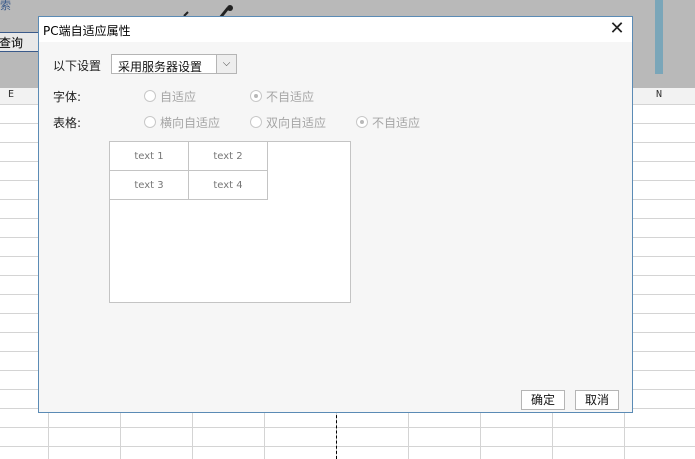  What do you see at coordinates (597, 400) in the screenshot?
I see `cancel-button: 取消` at bounding box center [597, 400].